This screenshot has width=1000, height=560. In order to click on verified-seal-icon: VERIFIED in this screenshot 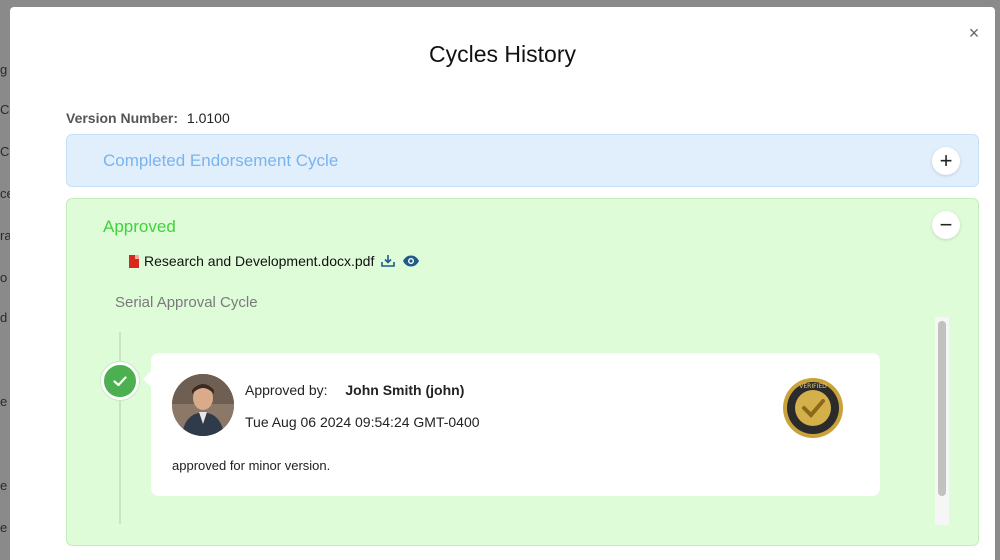, I will do `click(813, 408)`.